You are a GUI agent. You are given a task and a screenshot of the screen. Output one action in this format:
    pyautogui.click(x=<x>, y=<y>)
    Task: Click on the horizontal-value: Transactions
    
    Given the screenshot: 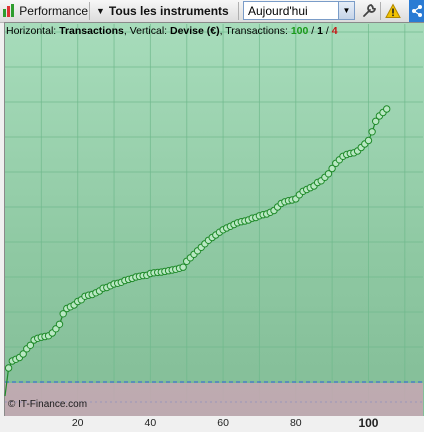 What is the action you would take?
    pyautogui.click(x=91, y=31)
    